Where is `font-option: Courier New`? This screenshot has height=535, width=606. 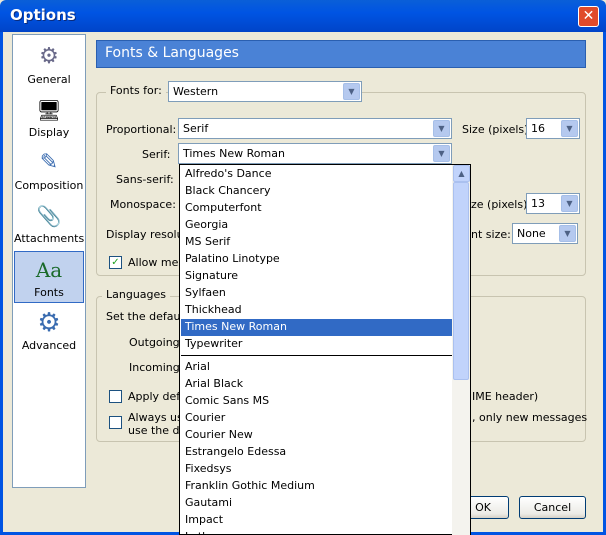 font-option: Courier New is located at coordinates (317, 435).